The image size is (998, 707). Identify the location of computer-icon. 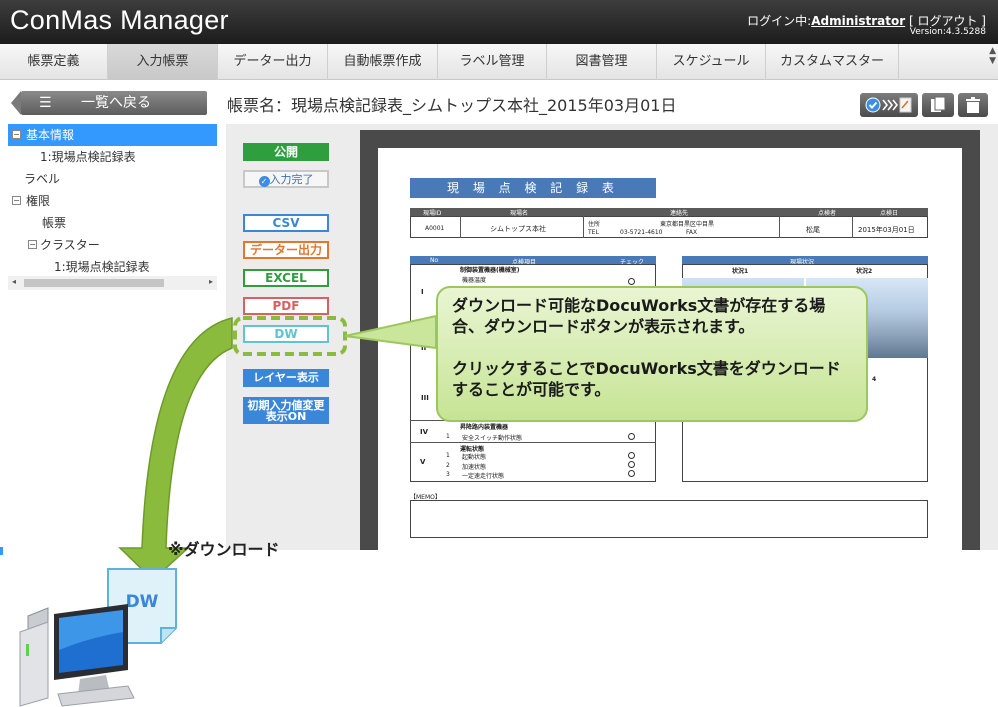
(77, 655).